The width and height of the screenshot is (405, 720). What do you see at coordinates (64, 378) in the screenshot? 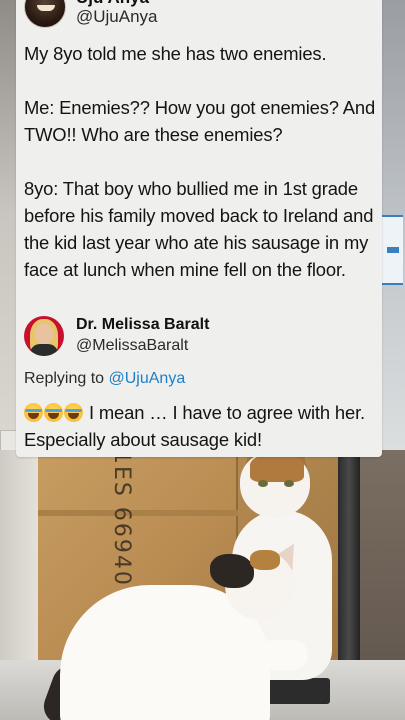
I see `replying-to-label: Replying to` at bounding box center [64, 378].